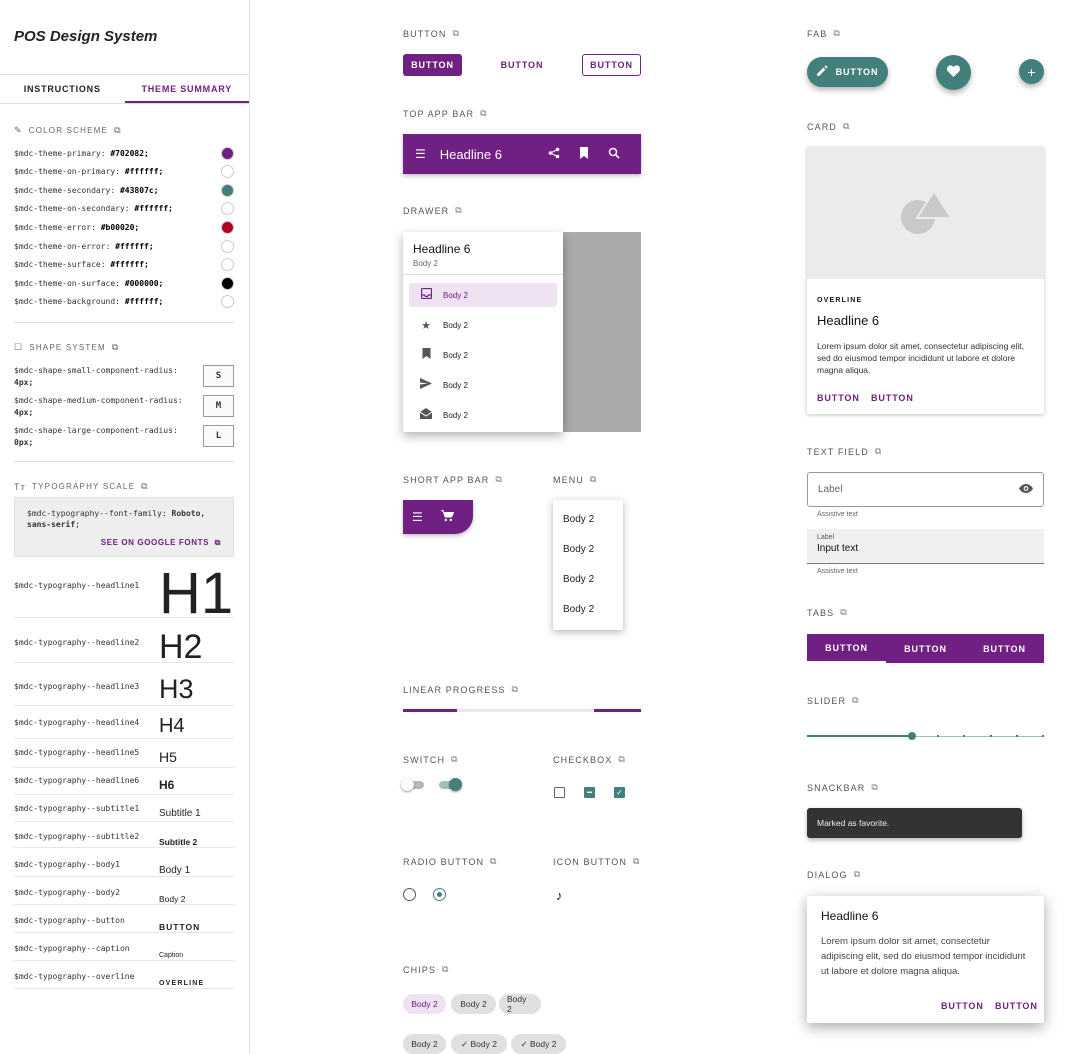  I want to click on color-var-row: $mdc-theme-secondary: #43807c;, so click(124, 190).